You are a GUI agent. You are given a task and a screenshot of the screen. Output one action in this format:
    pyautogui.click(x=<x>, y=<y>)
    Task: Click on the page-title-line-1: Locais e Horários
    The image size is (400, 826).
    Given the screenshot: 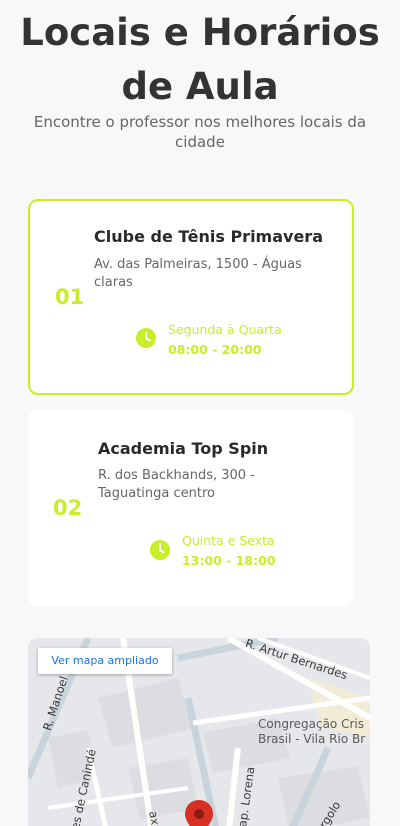 What is the action you would take?
    pyautogui.click(x=200, y=32)
    